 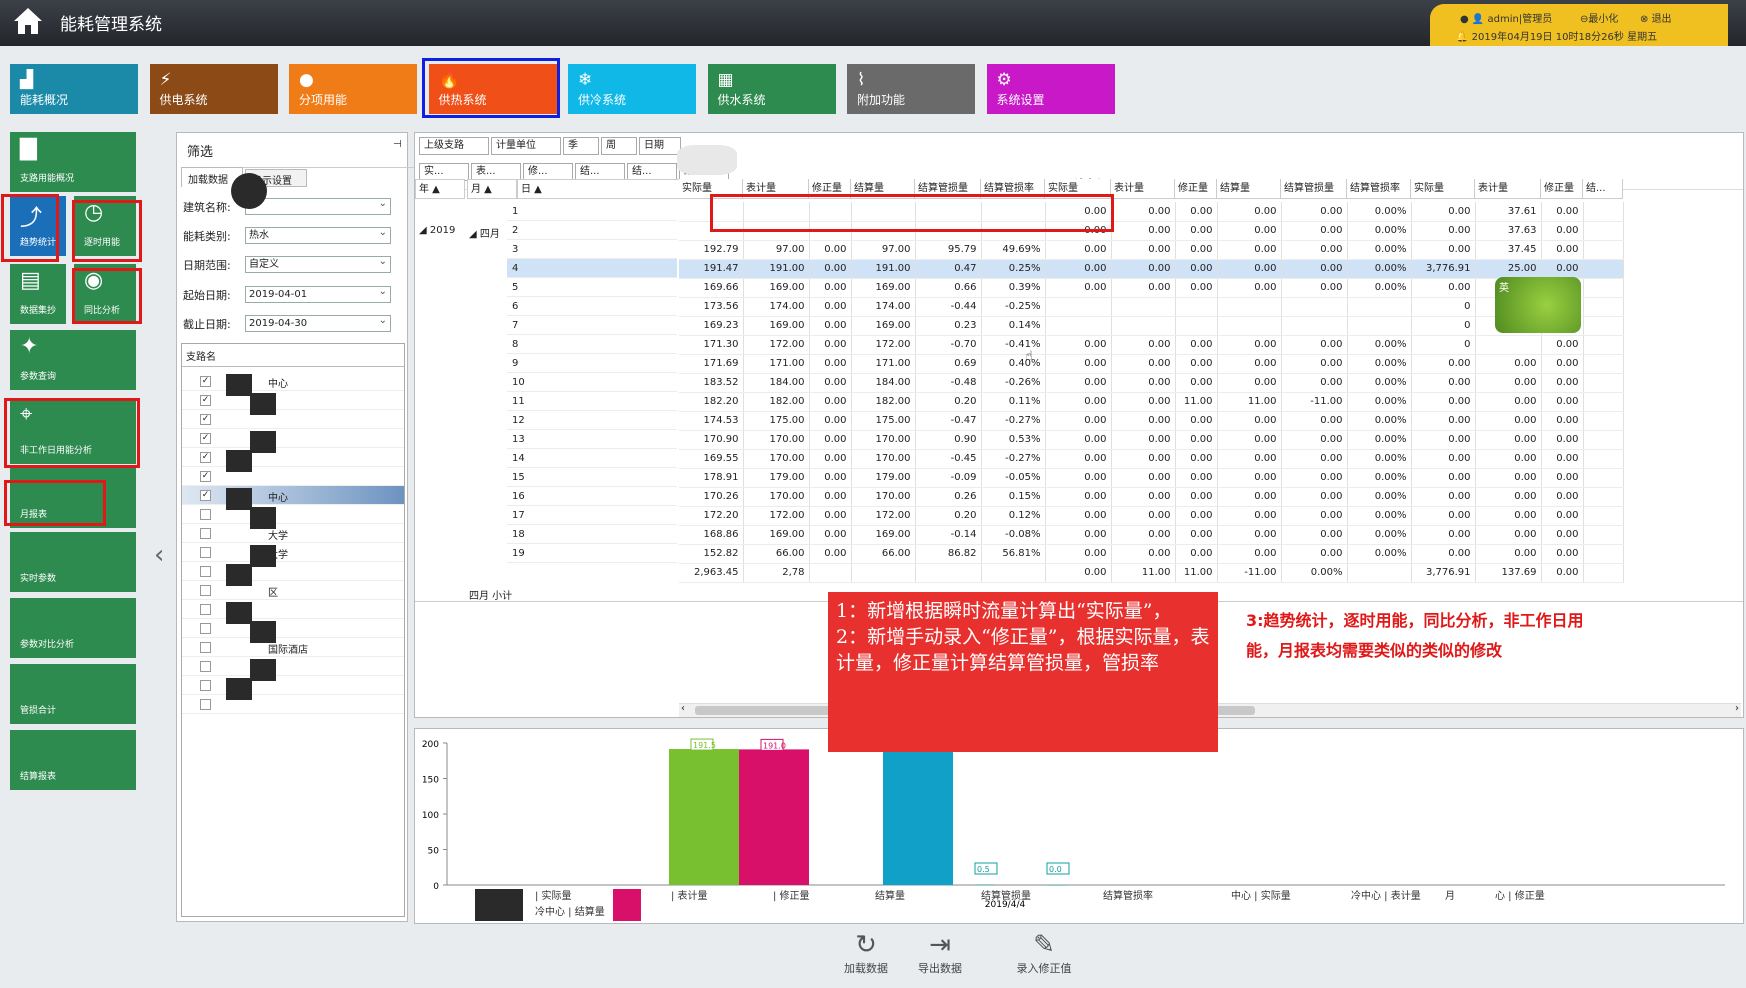 I want to click on branch-item: 区, so click(x=293, y=590).